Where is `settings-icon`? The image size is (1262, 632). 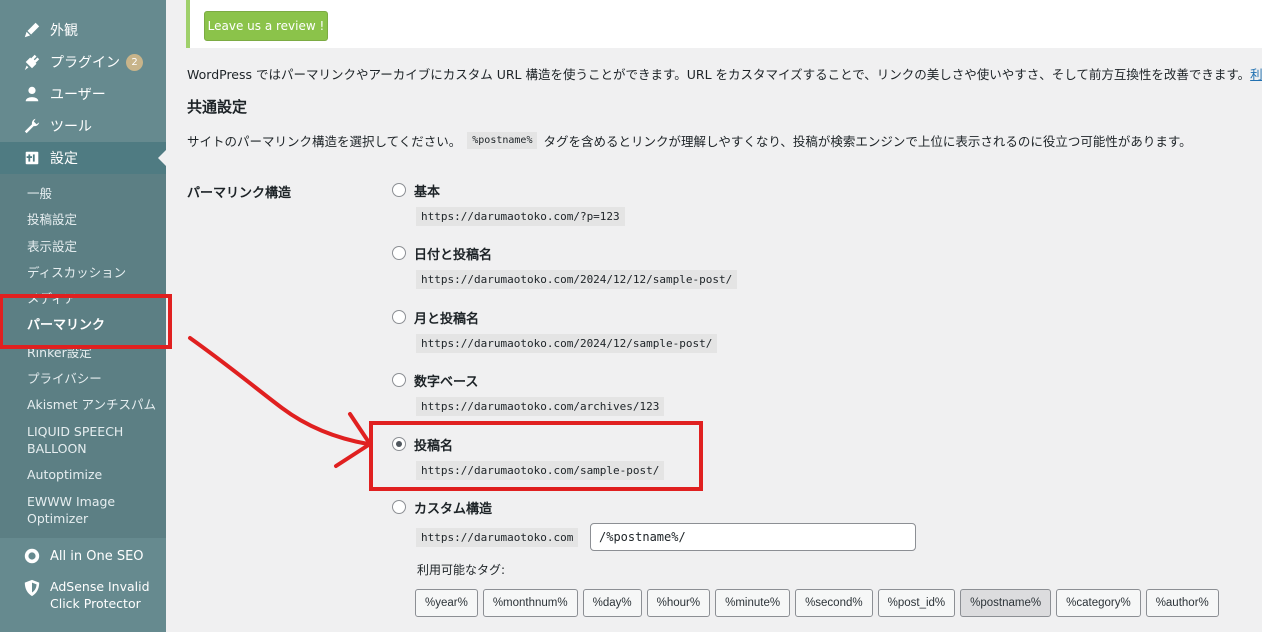 settings-icon is located at coordinates (32, 158).